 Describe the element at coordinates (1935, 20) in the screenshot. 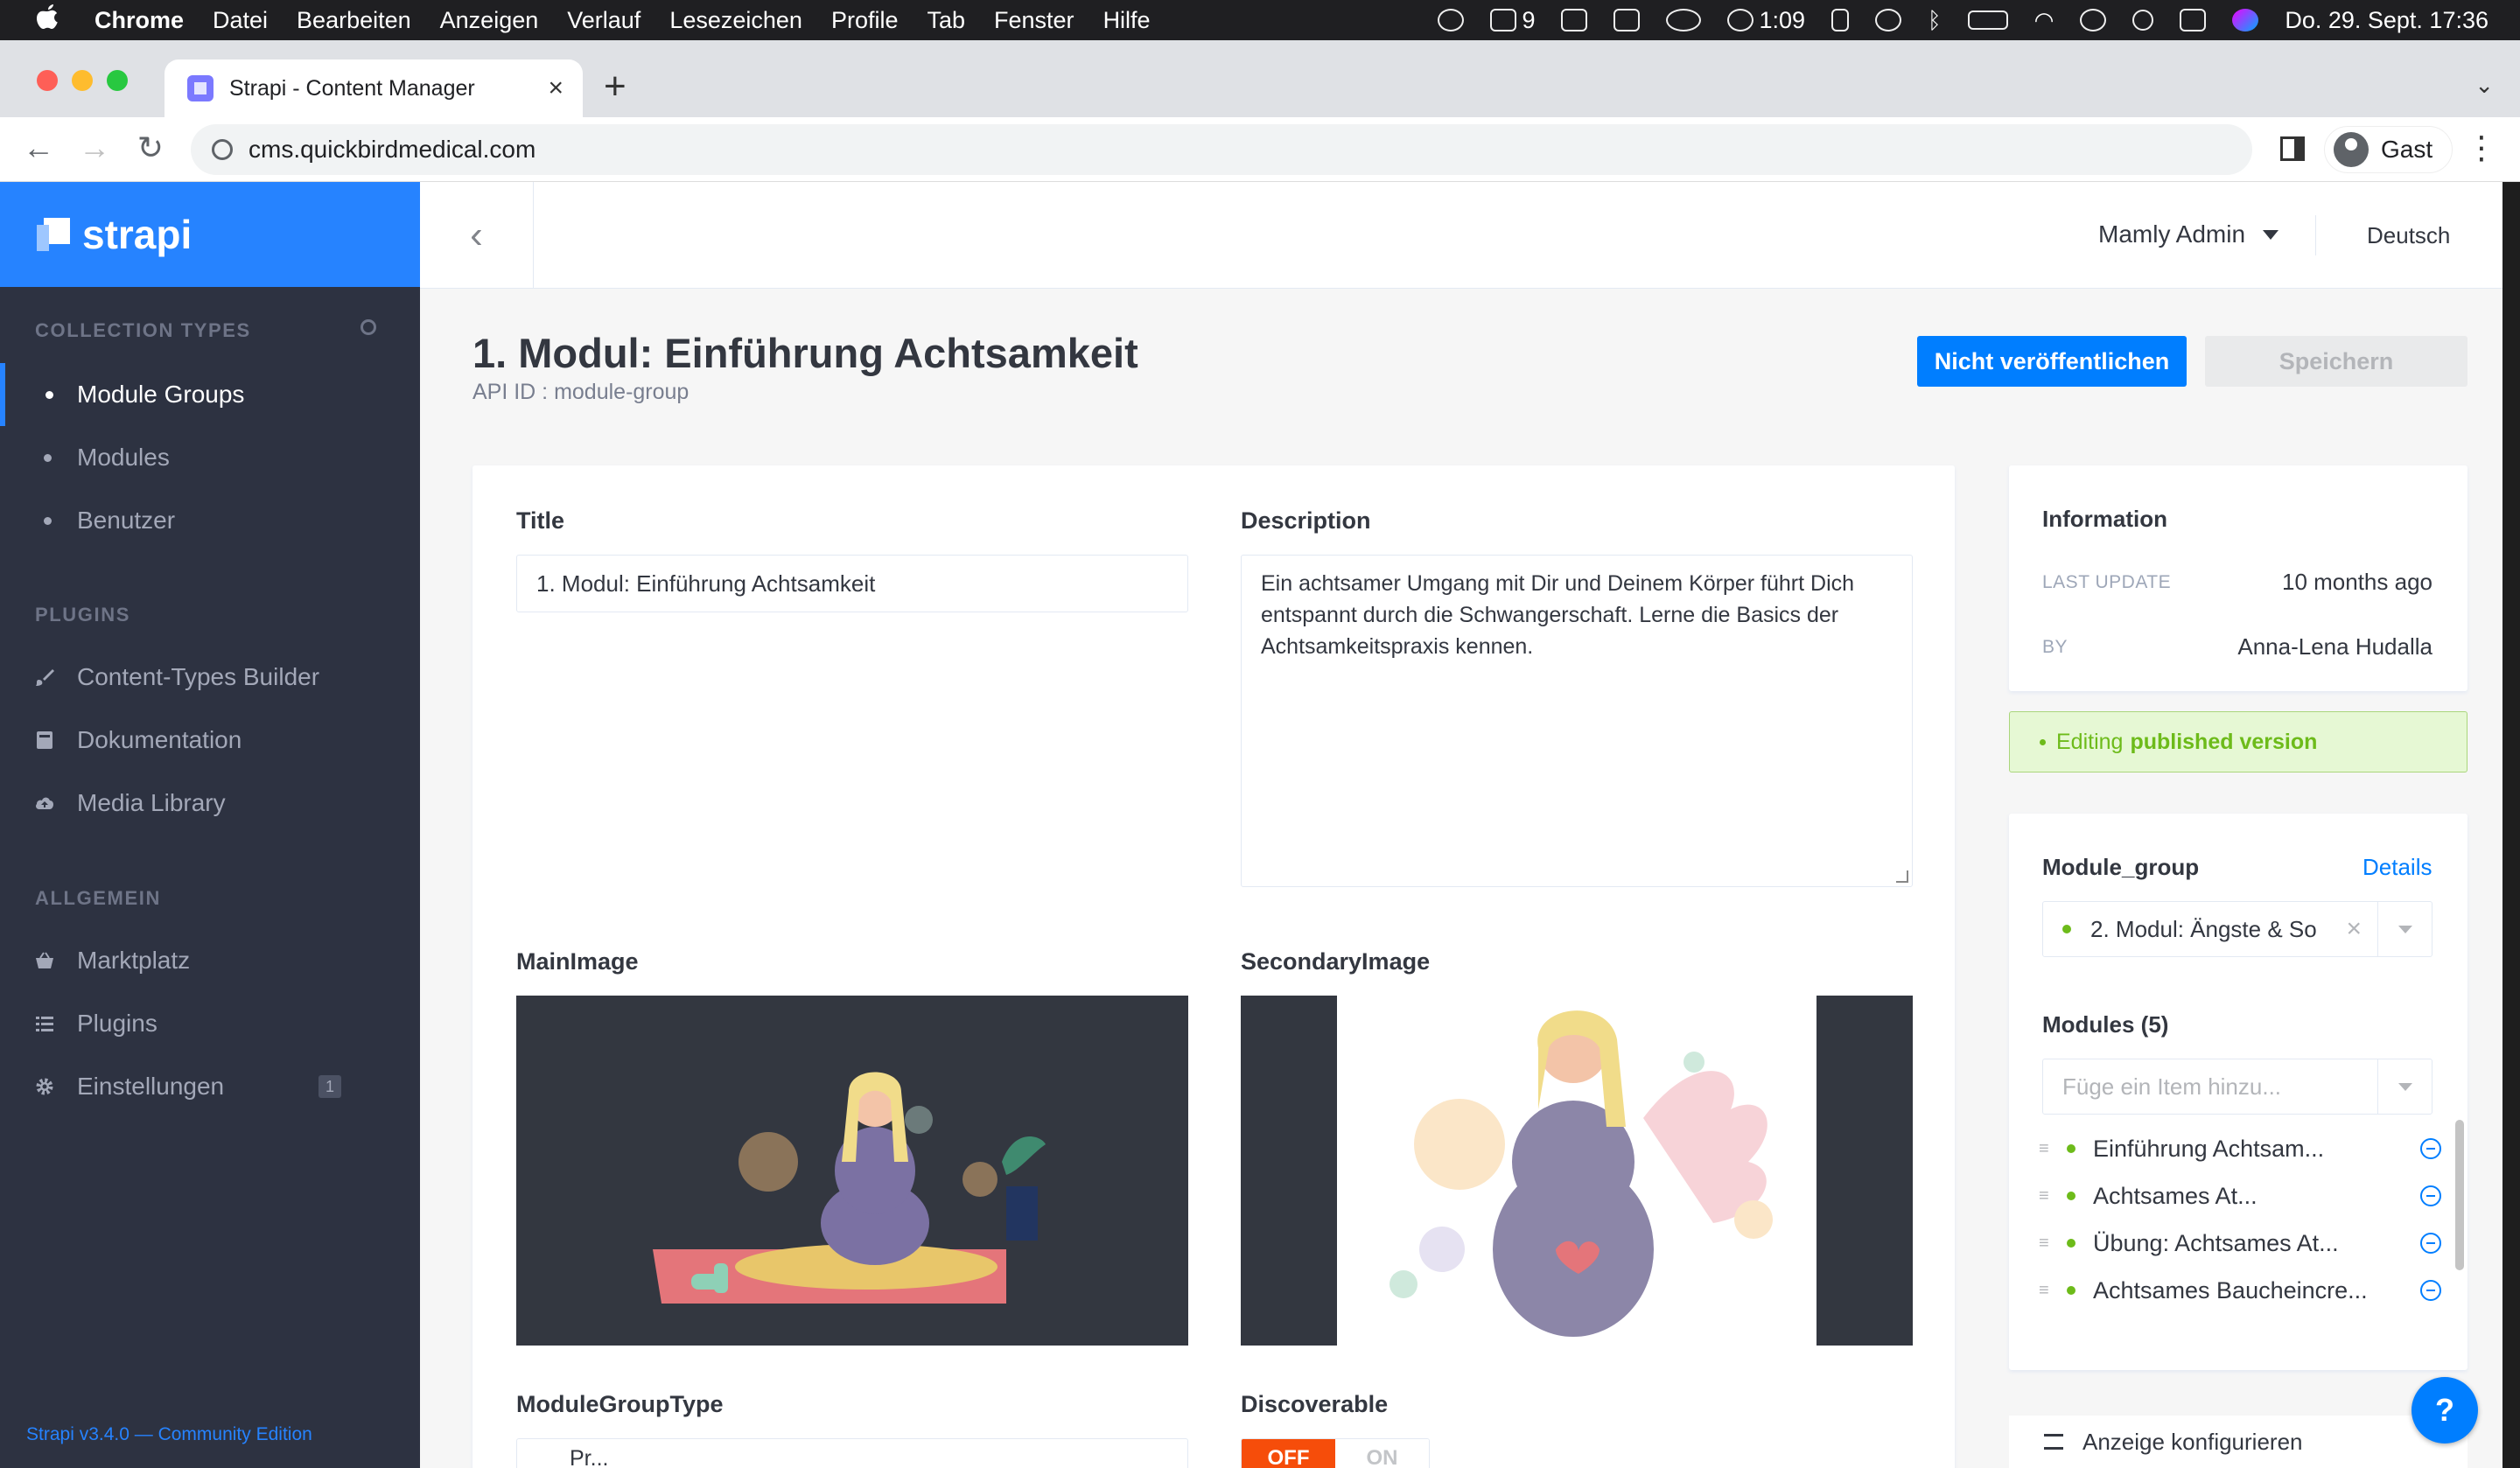

I see `bluetooth-icon: ᛒ` at that location.